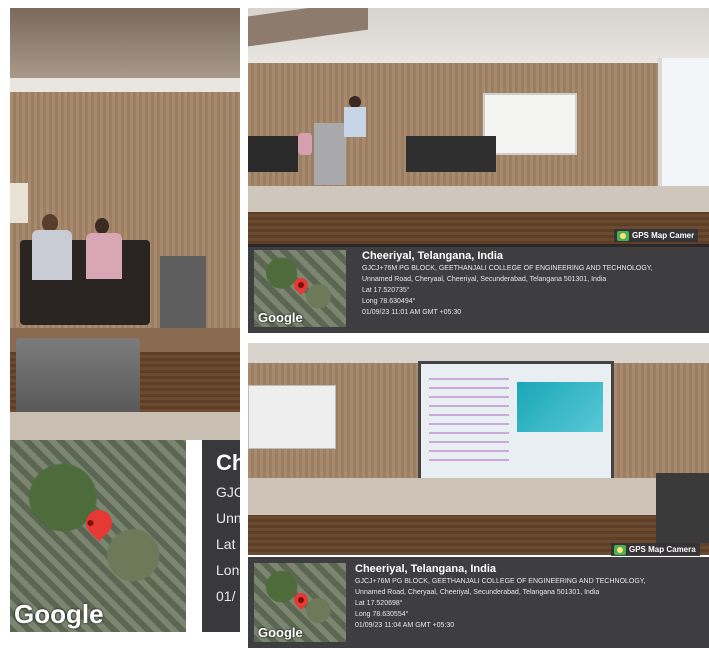 The width and height of the screenshot is (709, 648). I want to click on gps-address: GJC, so click(228, 492).